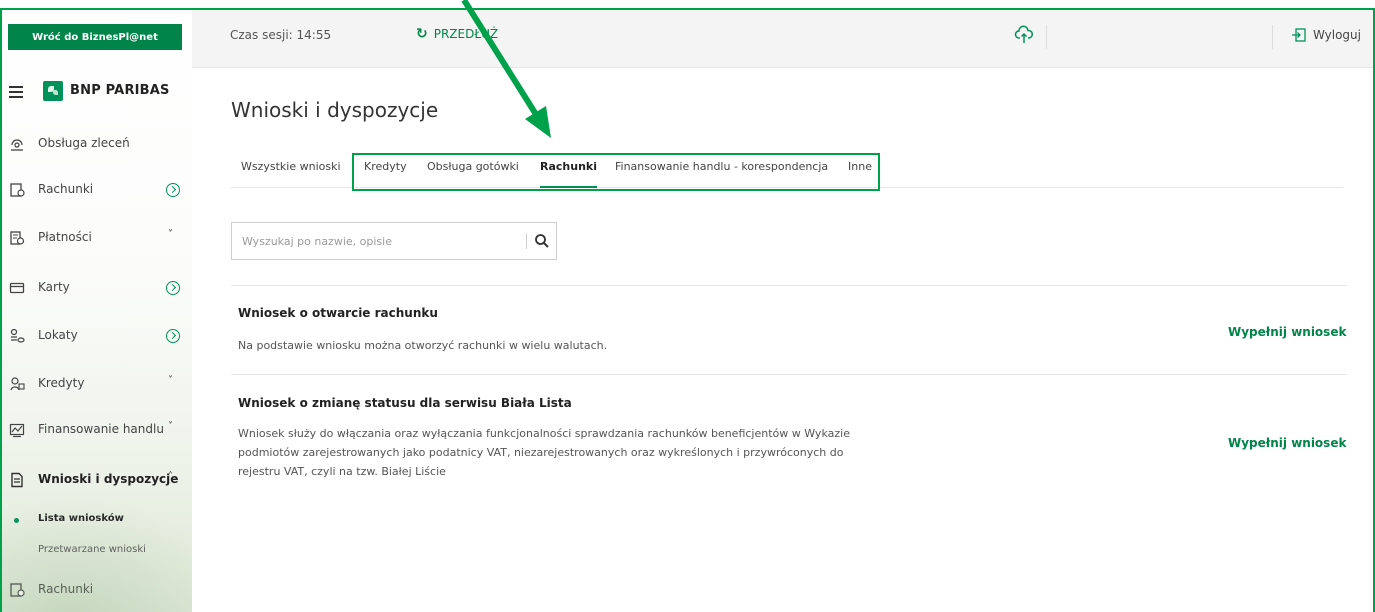 The image size is (1375, 612). What do you see at coordinates (17, 480) in the screenshot?
I see `document-icon` at bounding box center [17, 480].